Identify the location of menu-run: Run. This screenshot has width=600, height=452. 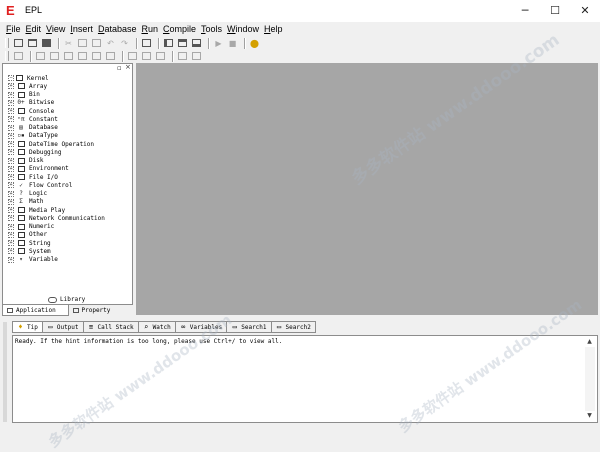
(149, 29).